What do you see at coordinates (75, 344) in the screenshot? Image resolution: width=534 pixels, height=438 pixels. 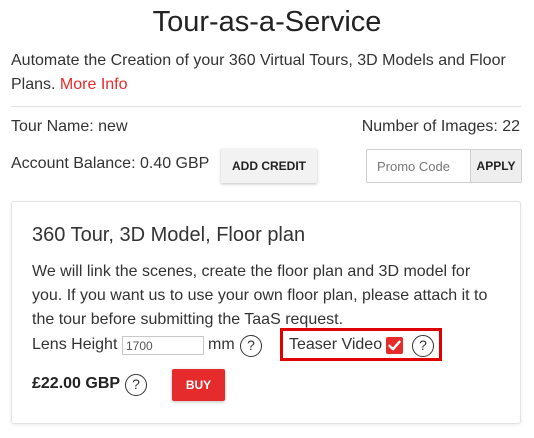 I see `lens-height-label: Lens Height` at bounding box center [75, 344].